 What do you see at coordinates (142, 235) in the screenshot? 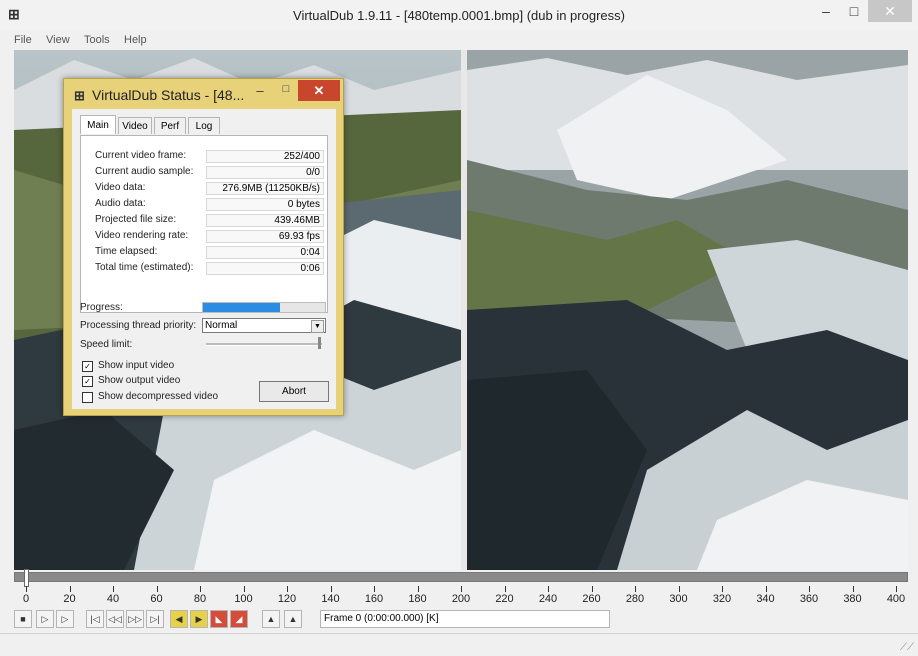
I see `video-rendering-rate-label: Video rendering rate:` at bounding box center [142, 235].